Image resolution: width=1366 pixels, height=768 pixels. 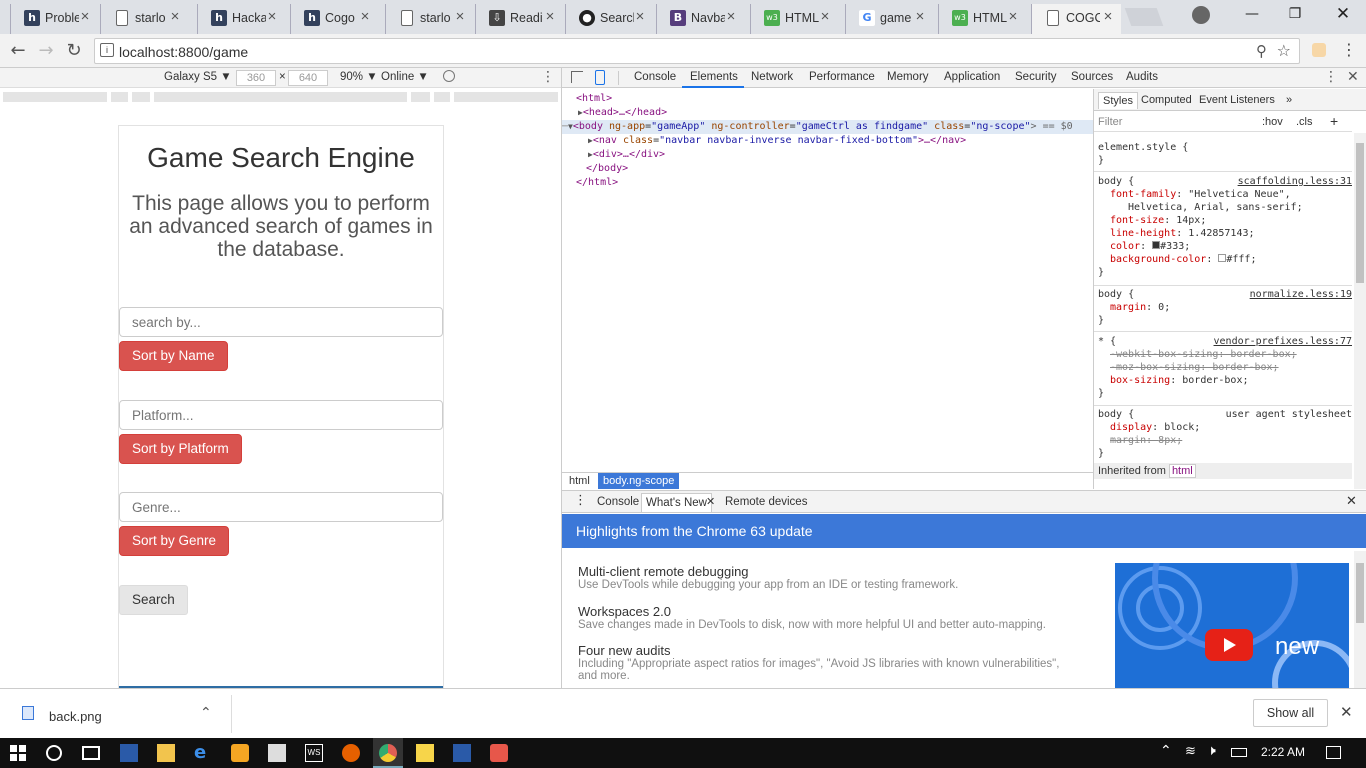 I want to click on bookmark-star-icon: ☆, so click(x=1284, y=50).